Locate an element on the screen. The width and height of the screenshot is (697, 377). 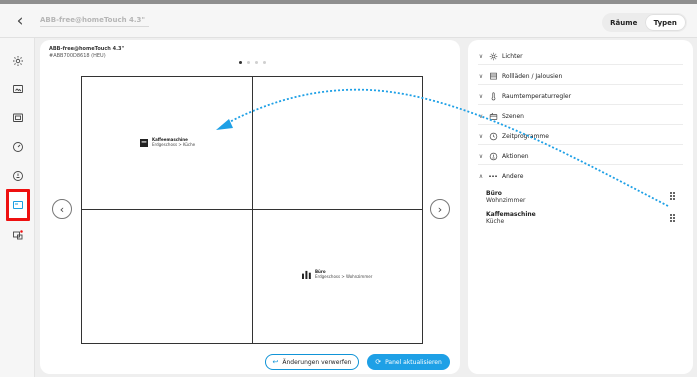
sidebar-item-devices is located at coordinates (18, 235).